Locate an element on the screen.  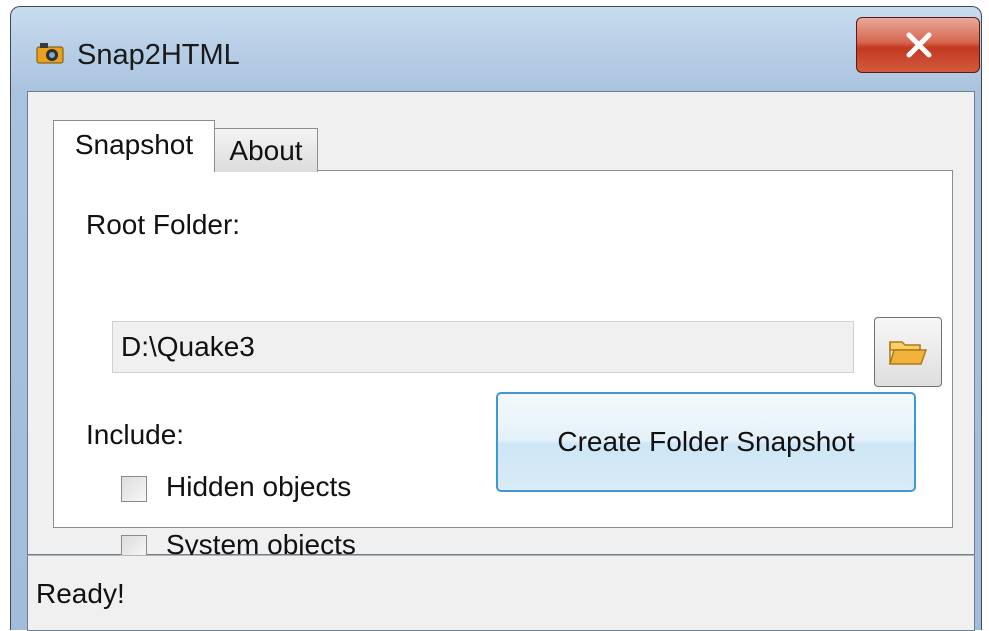
close-button is located at coordinates (918, 45).